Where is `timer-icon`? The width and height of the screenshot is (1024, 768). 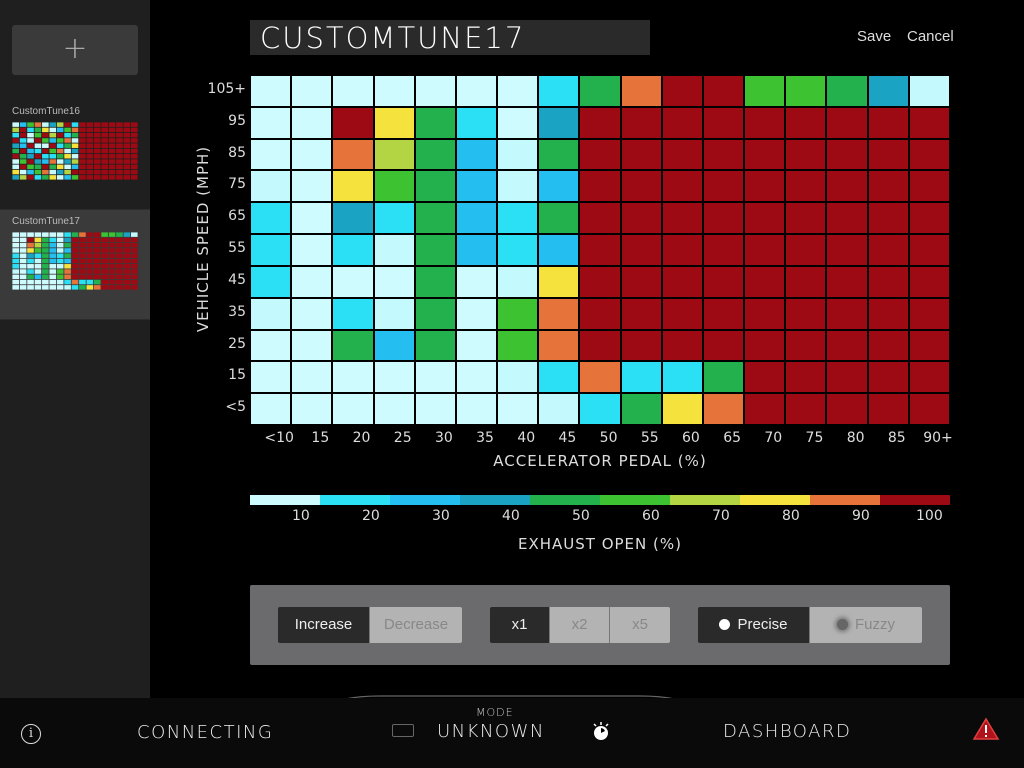
timer-icon is located at coordinates (601, 732).